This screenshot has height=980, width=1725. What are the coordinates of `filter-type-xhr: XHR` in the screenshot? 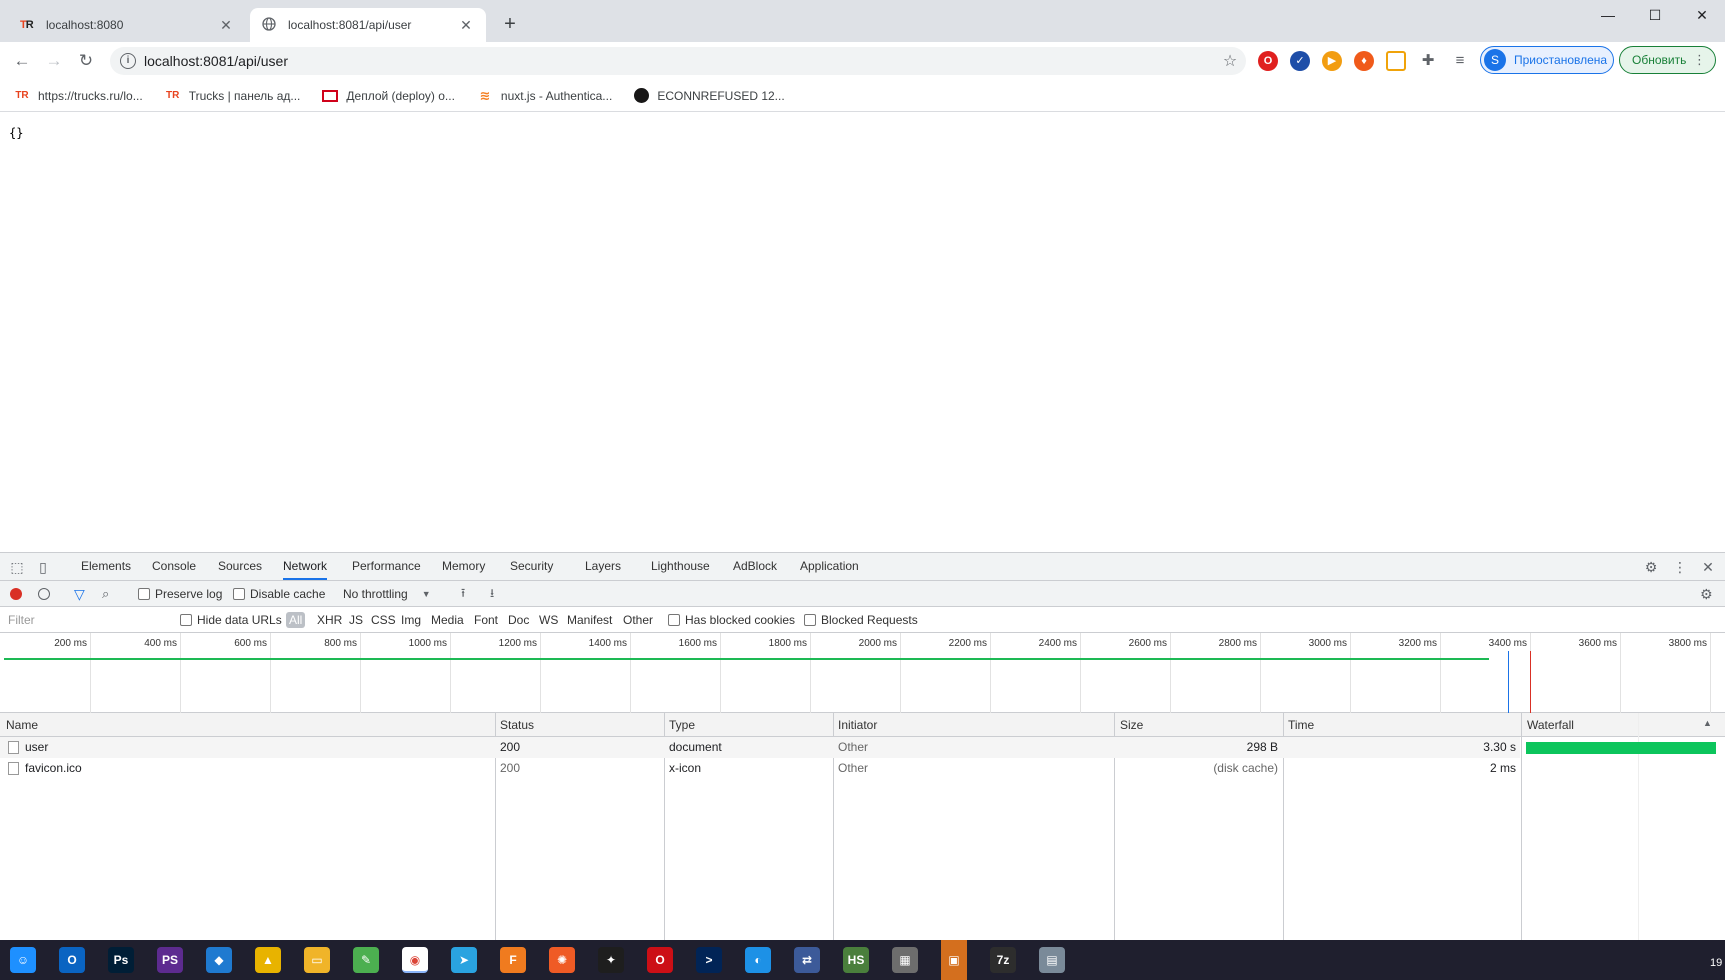 It's located at (329, 620).